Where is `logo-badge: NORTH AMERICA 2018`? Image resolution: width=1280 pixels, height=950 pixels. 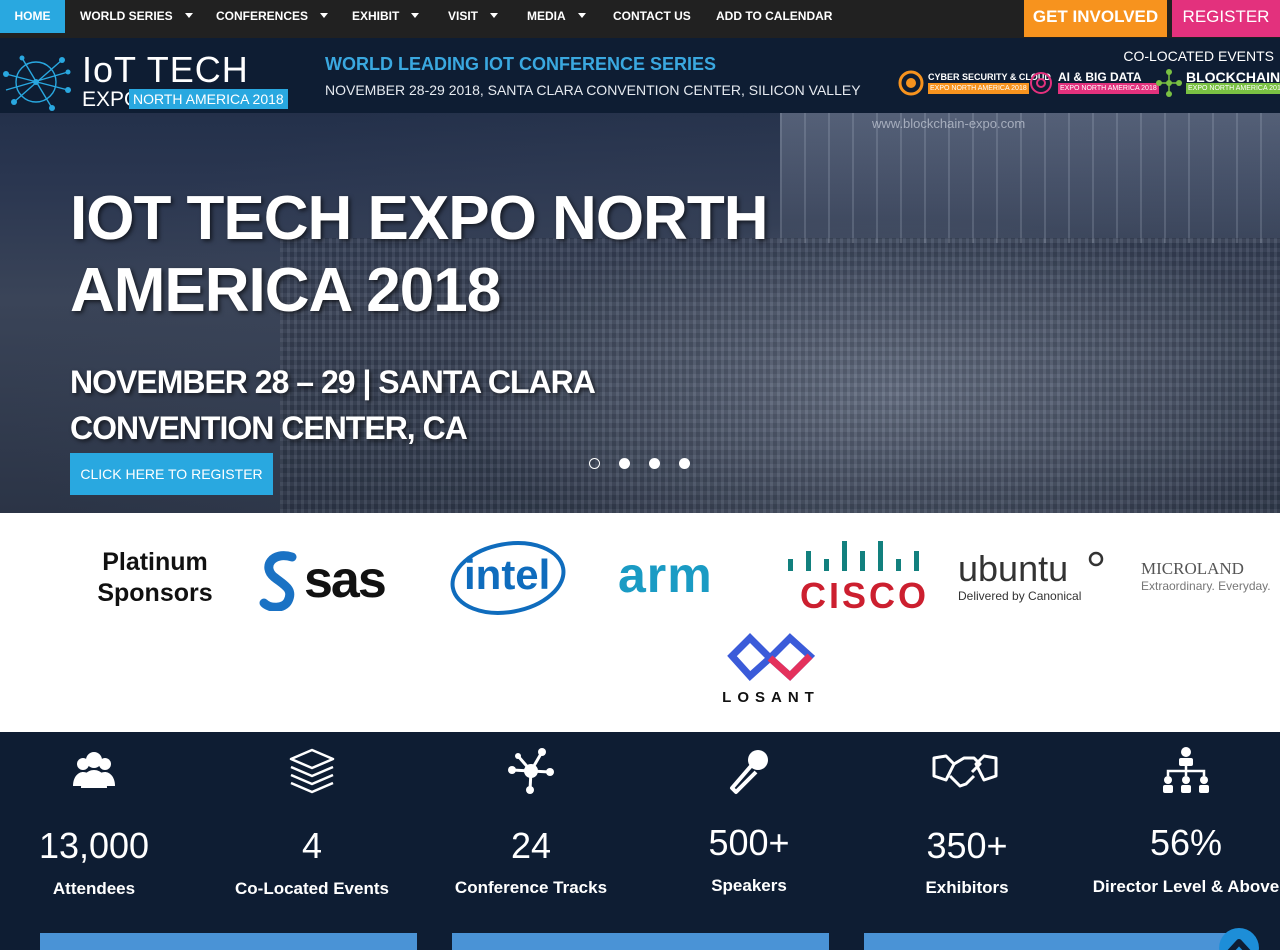 logo-badge: NORTH AMERICA 2018 is located at coordinates (208, 99).